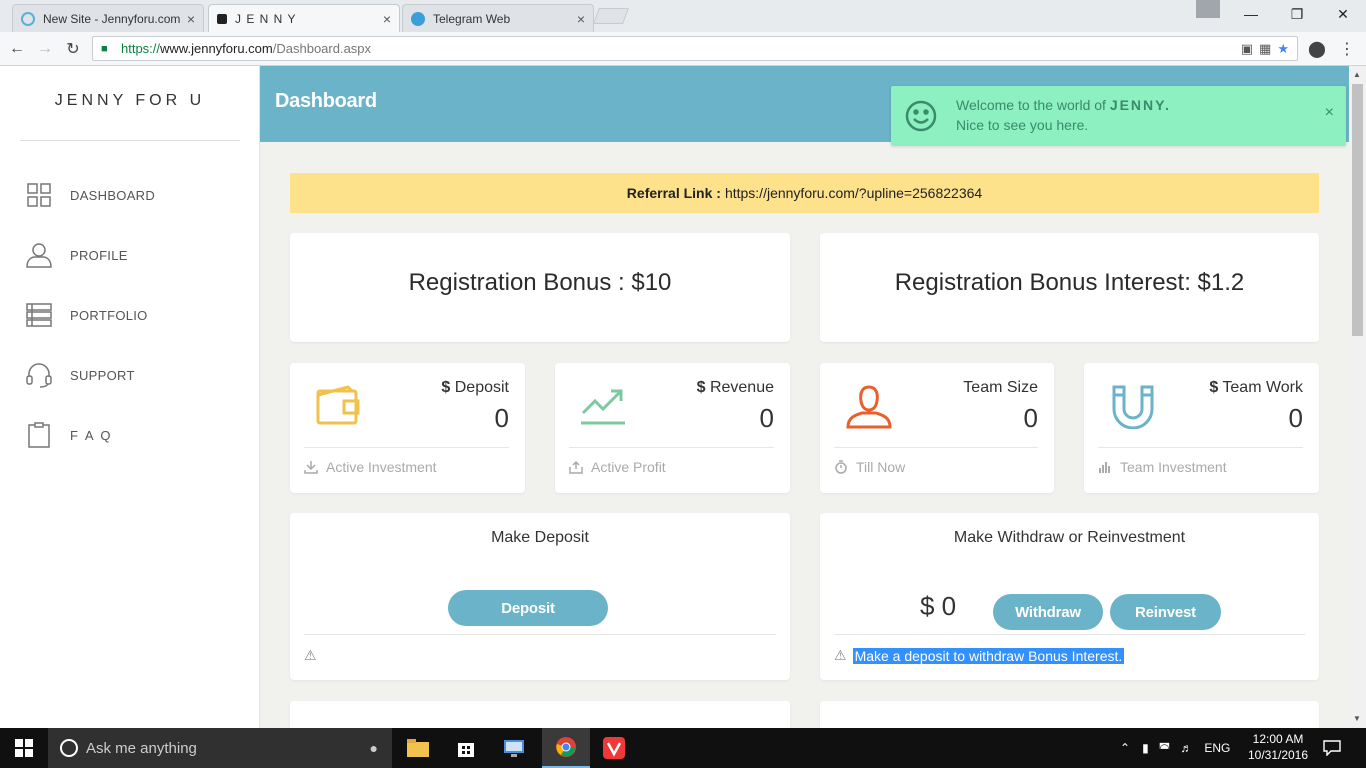  What do you see at coordinates (1217, 748) in the screenshot?
I see `language-indicator: ENG` at bounding box center [1217, 748].